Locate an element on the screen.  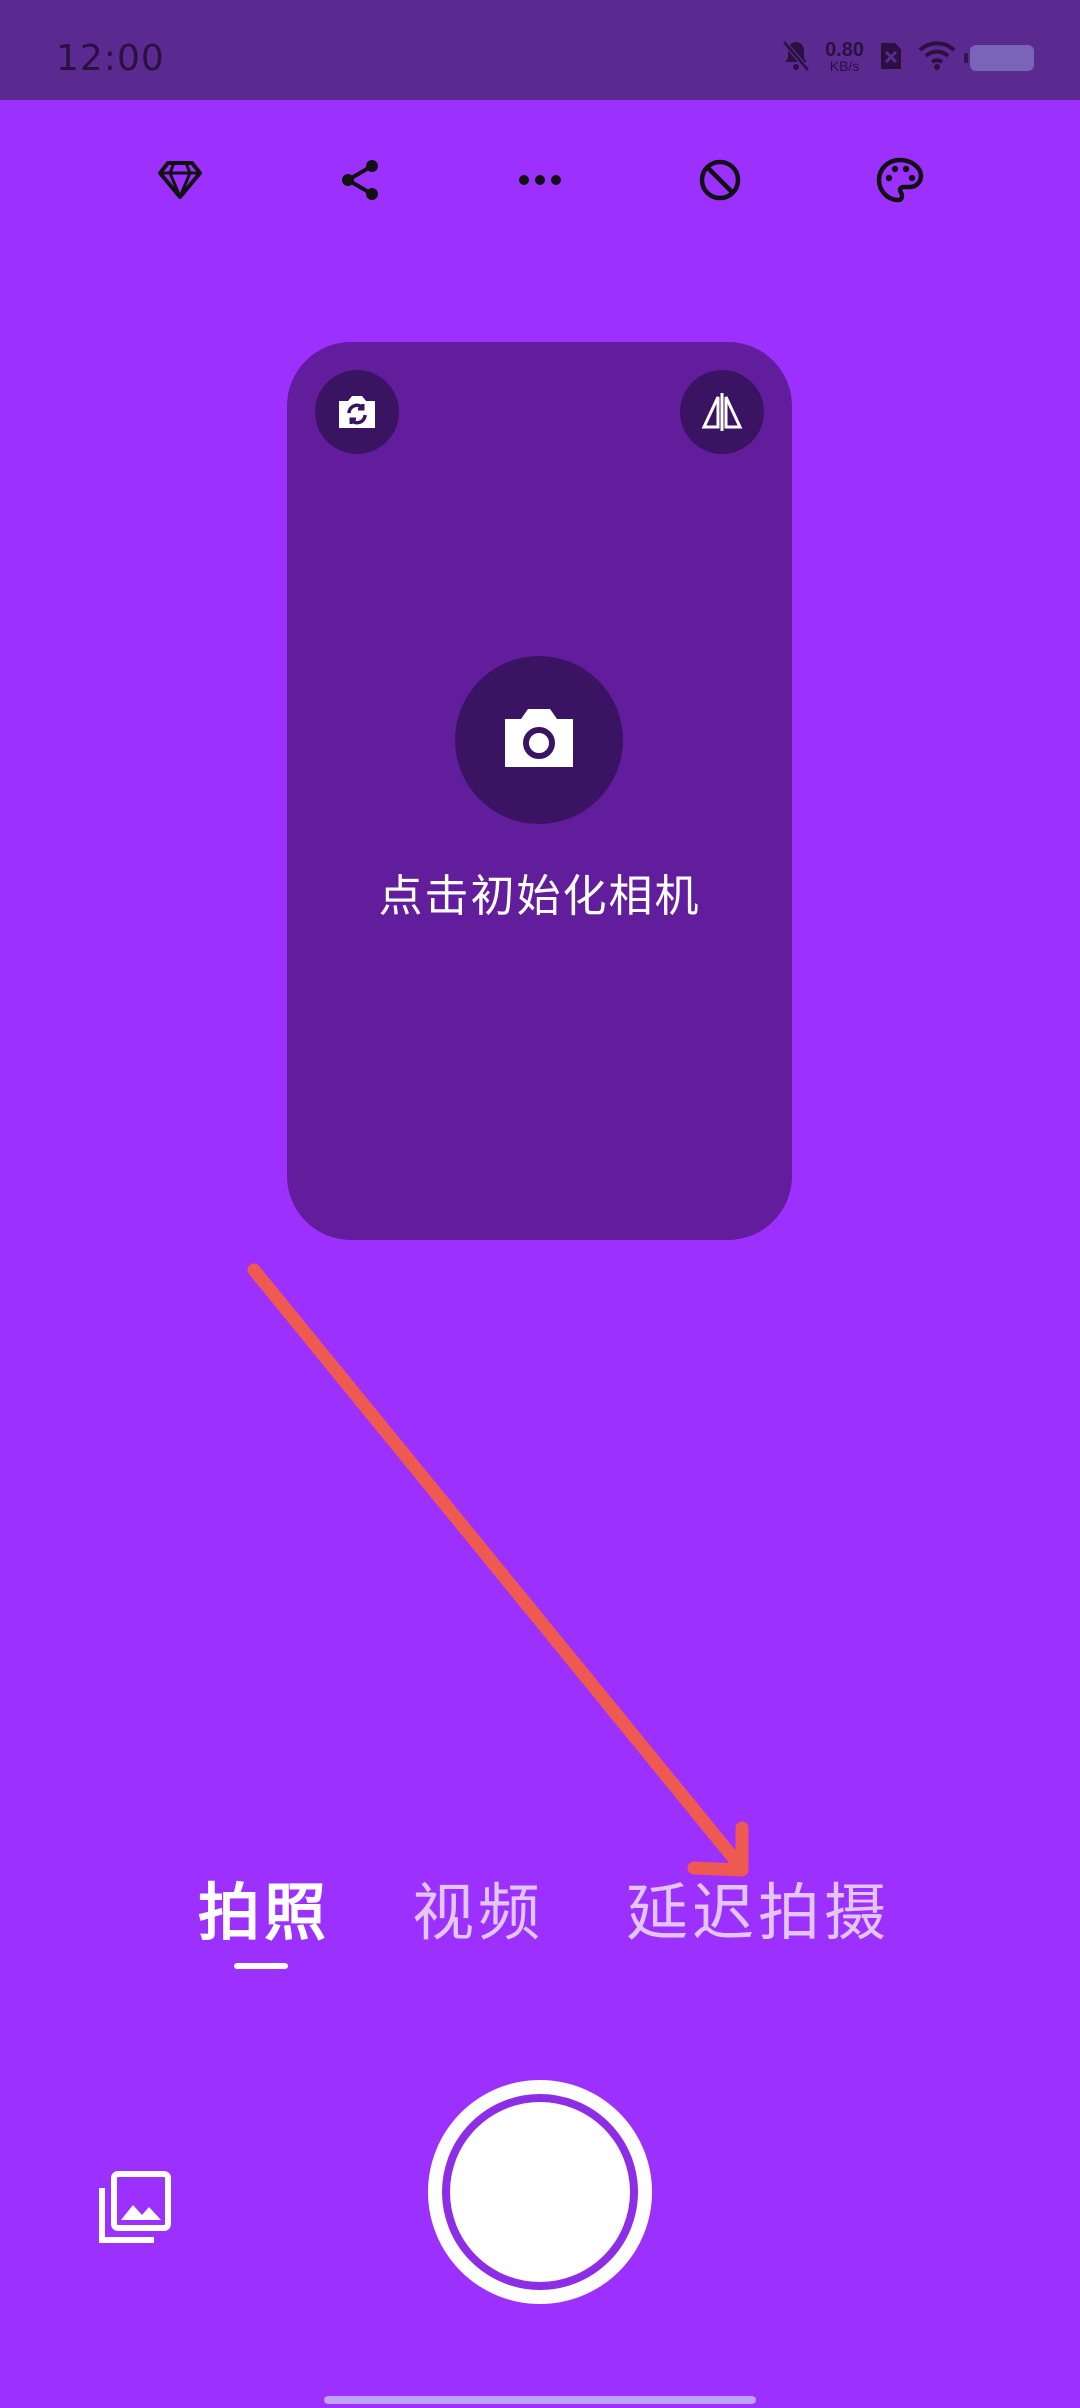
bell-muted-icon is located at coordinates (796, 58).